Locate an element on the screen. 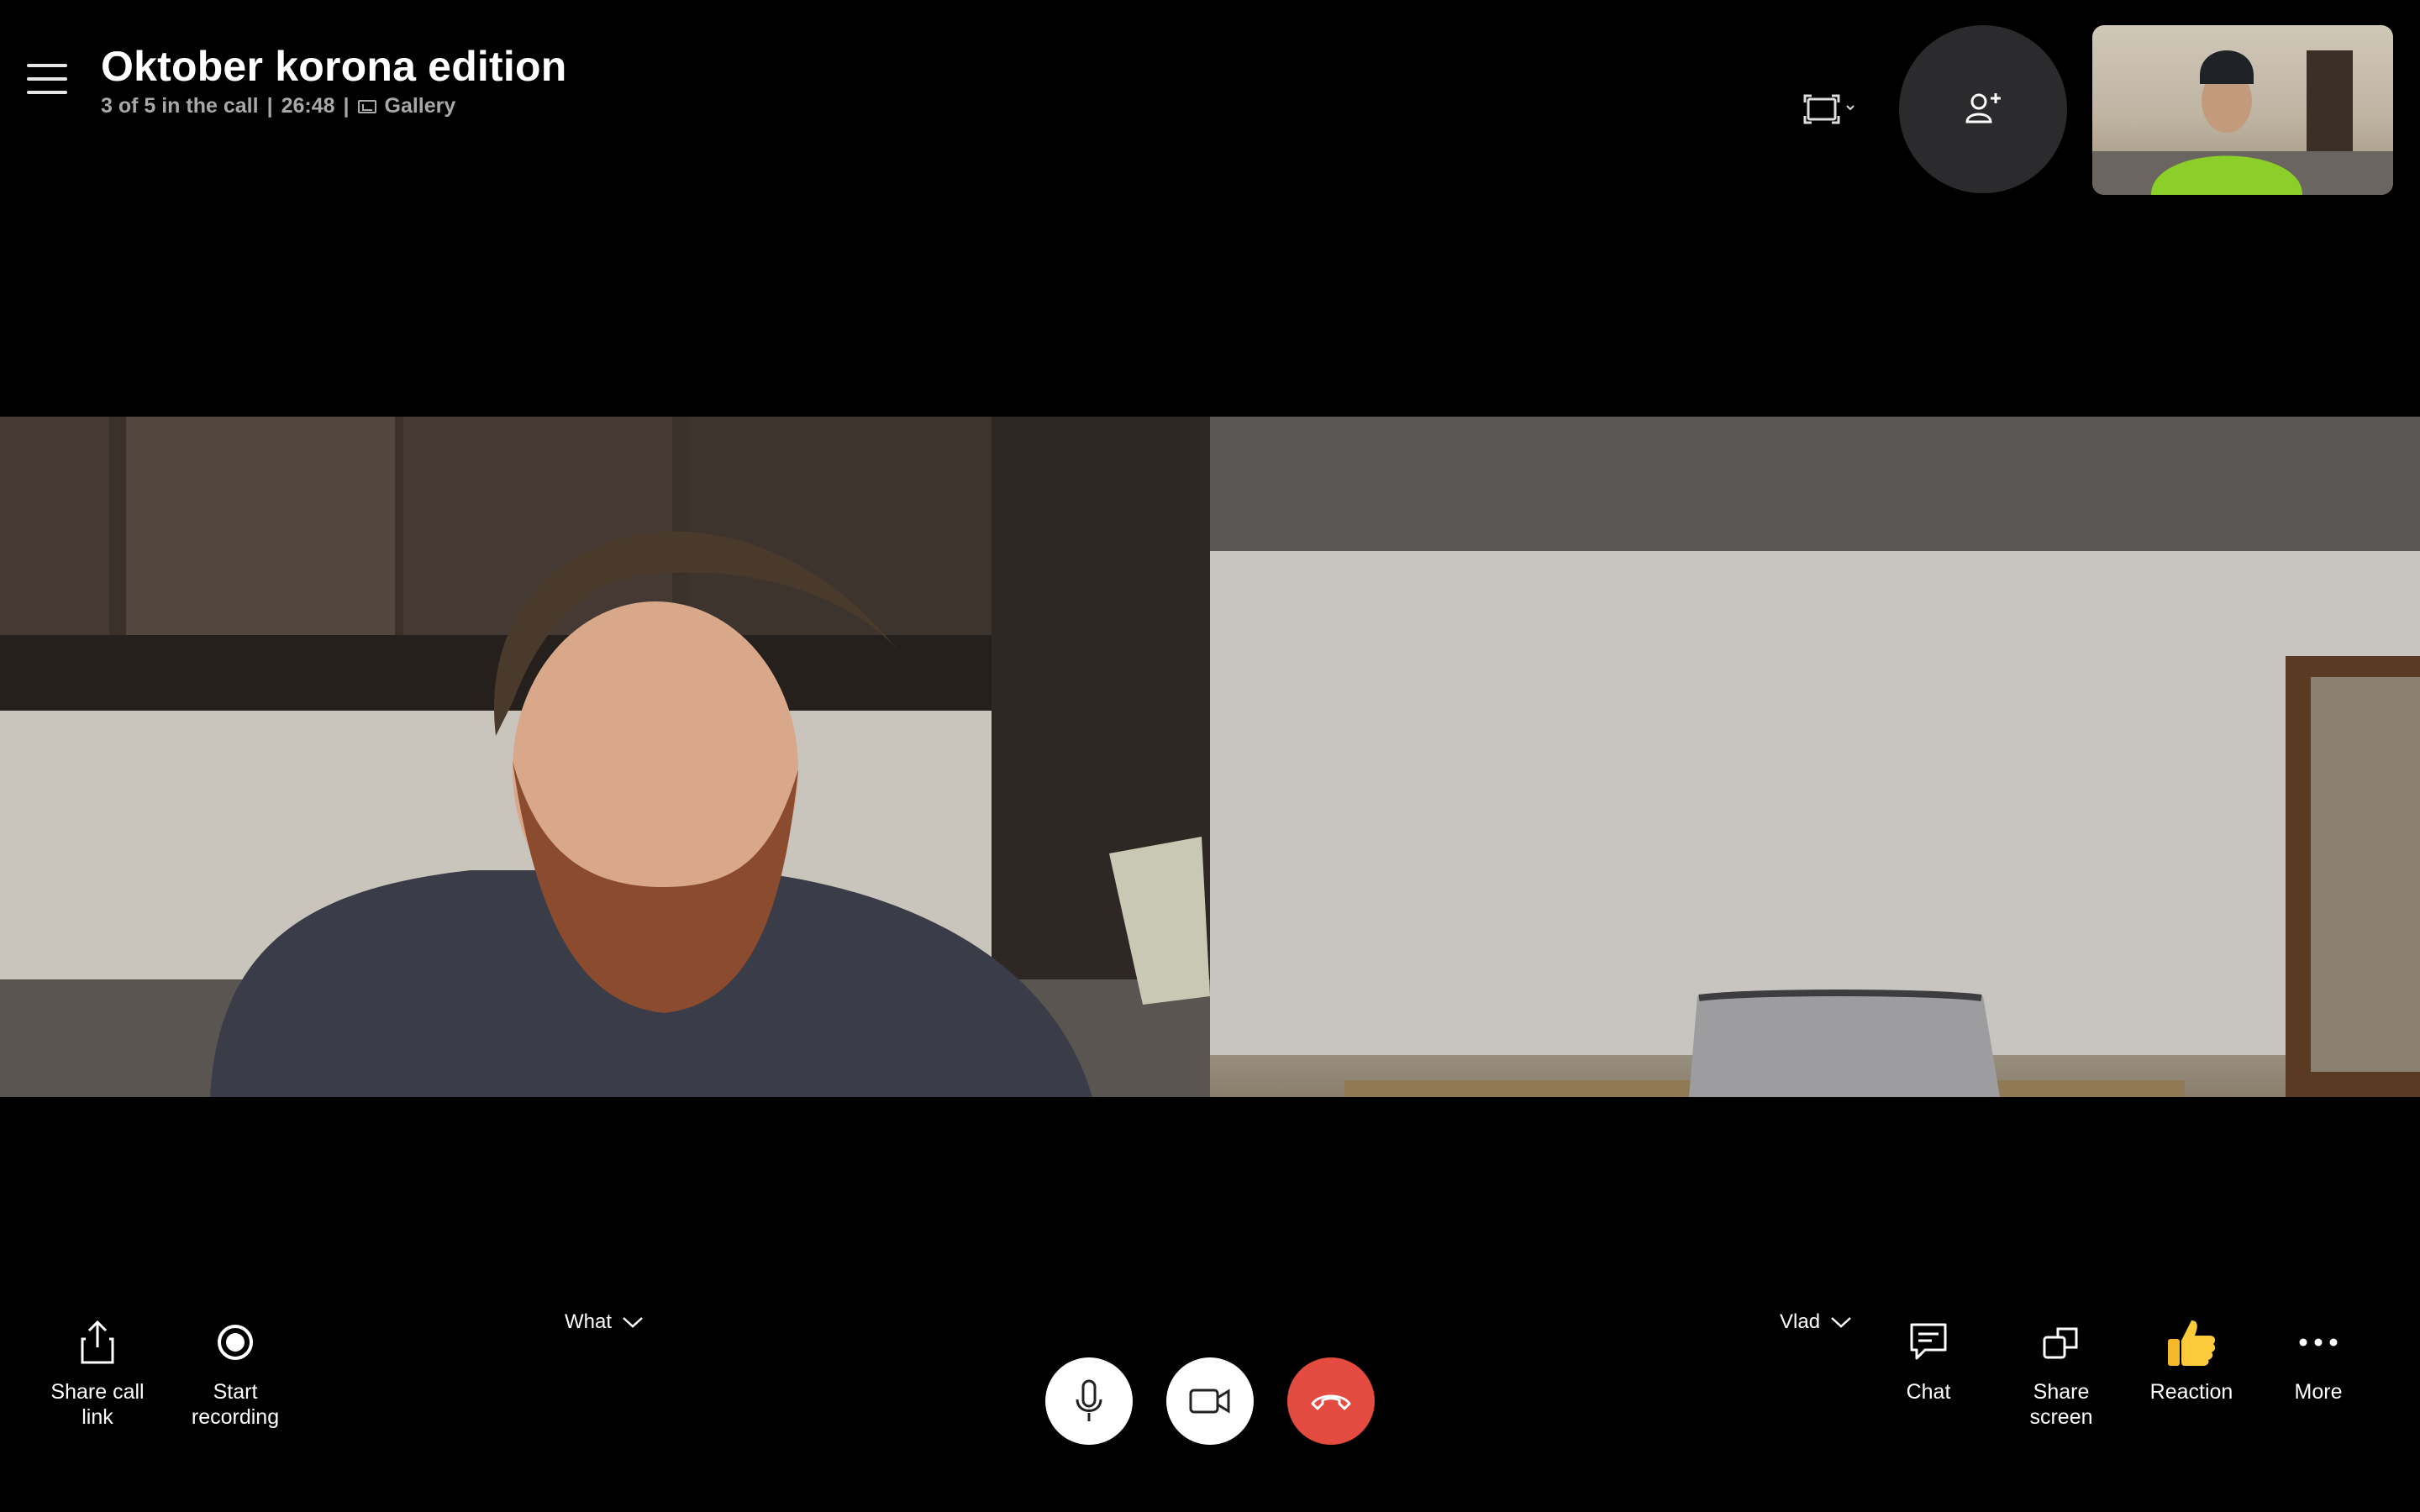  camera-source-select: Vlad is located at coordinates (1816, 1322).